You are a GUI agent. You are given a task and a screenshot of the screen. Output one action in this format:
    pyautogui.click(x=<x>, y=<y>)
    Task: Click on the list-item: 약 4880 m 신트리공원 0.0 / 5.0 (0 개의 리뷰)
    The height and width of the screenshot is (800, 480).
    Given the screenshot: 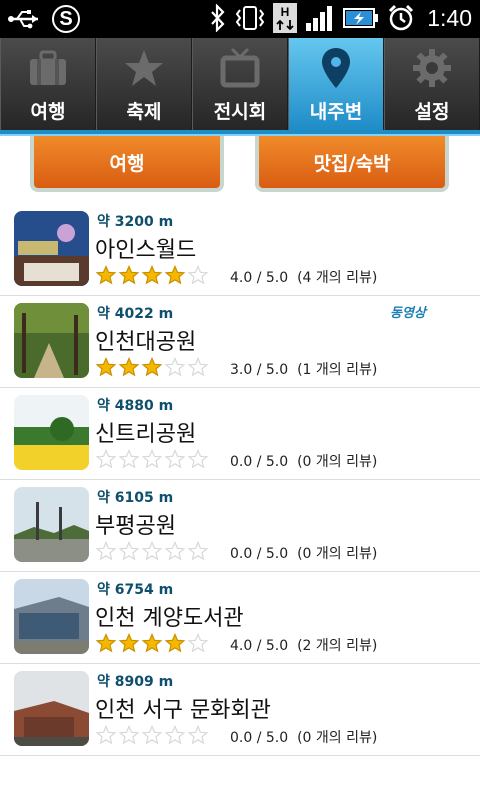 What is the action you would take?
    pyautogui.click(x=240, y=434)
    